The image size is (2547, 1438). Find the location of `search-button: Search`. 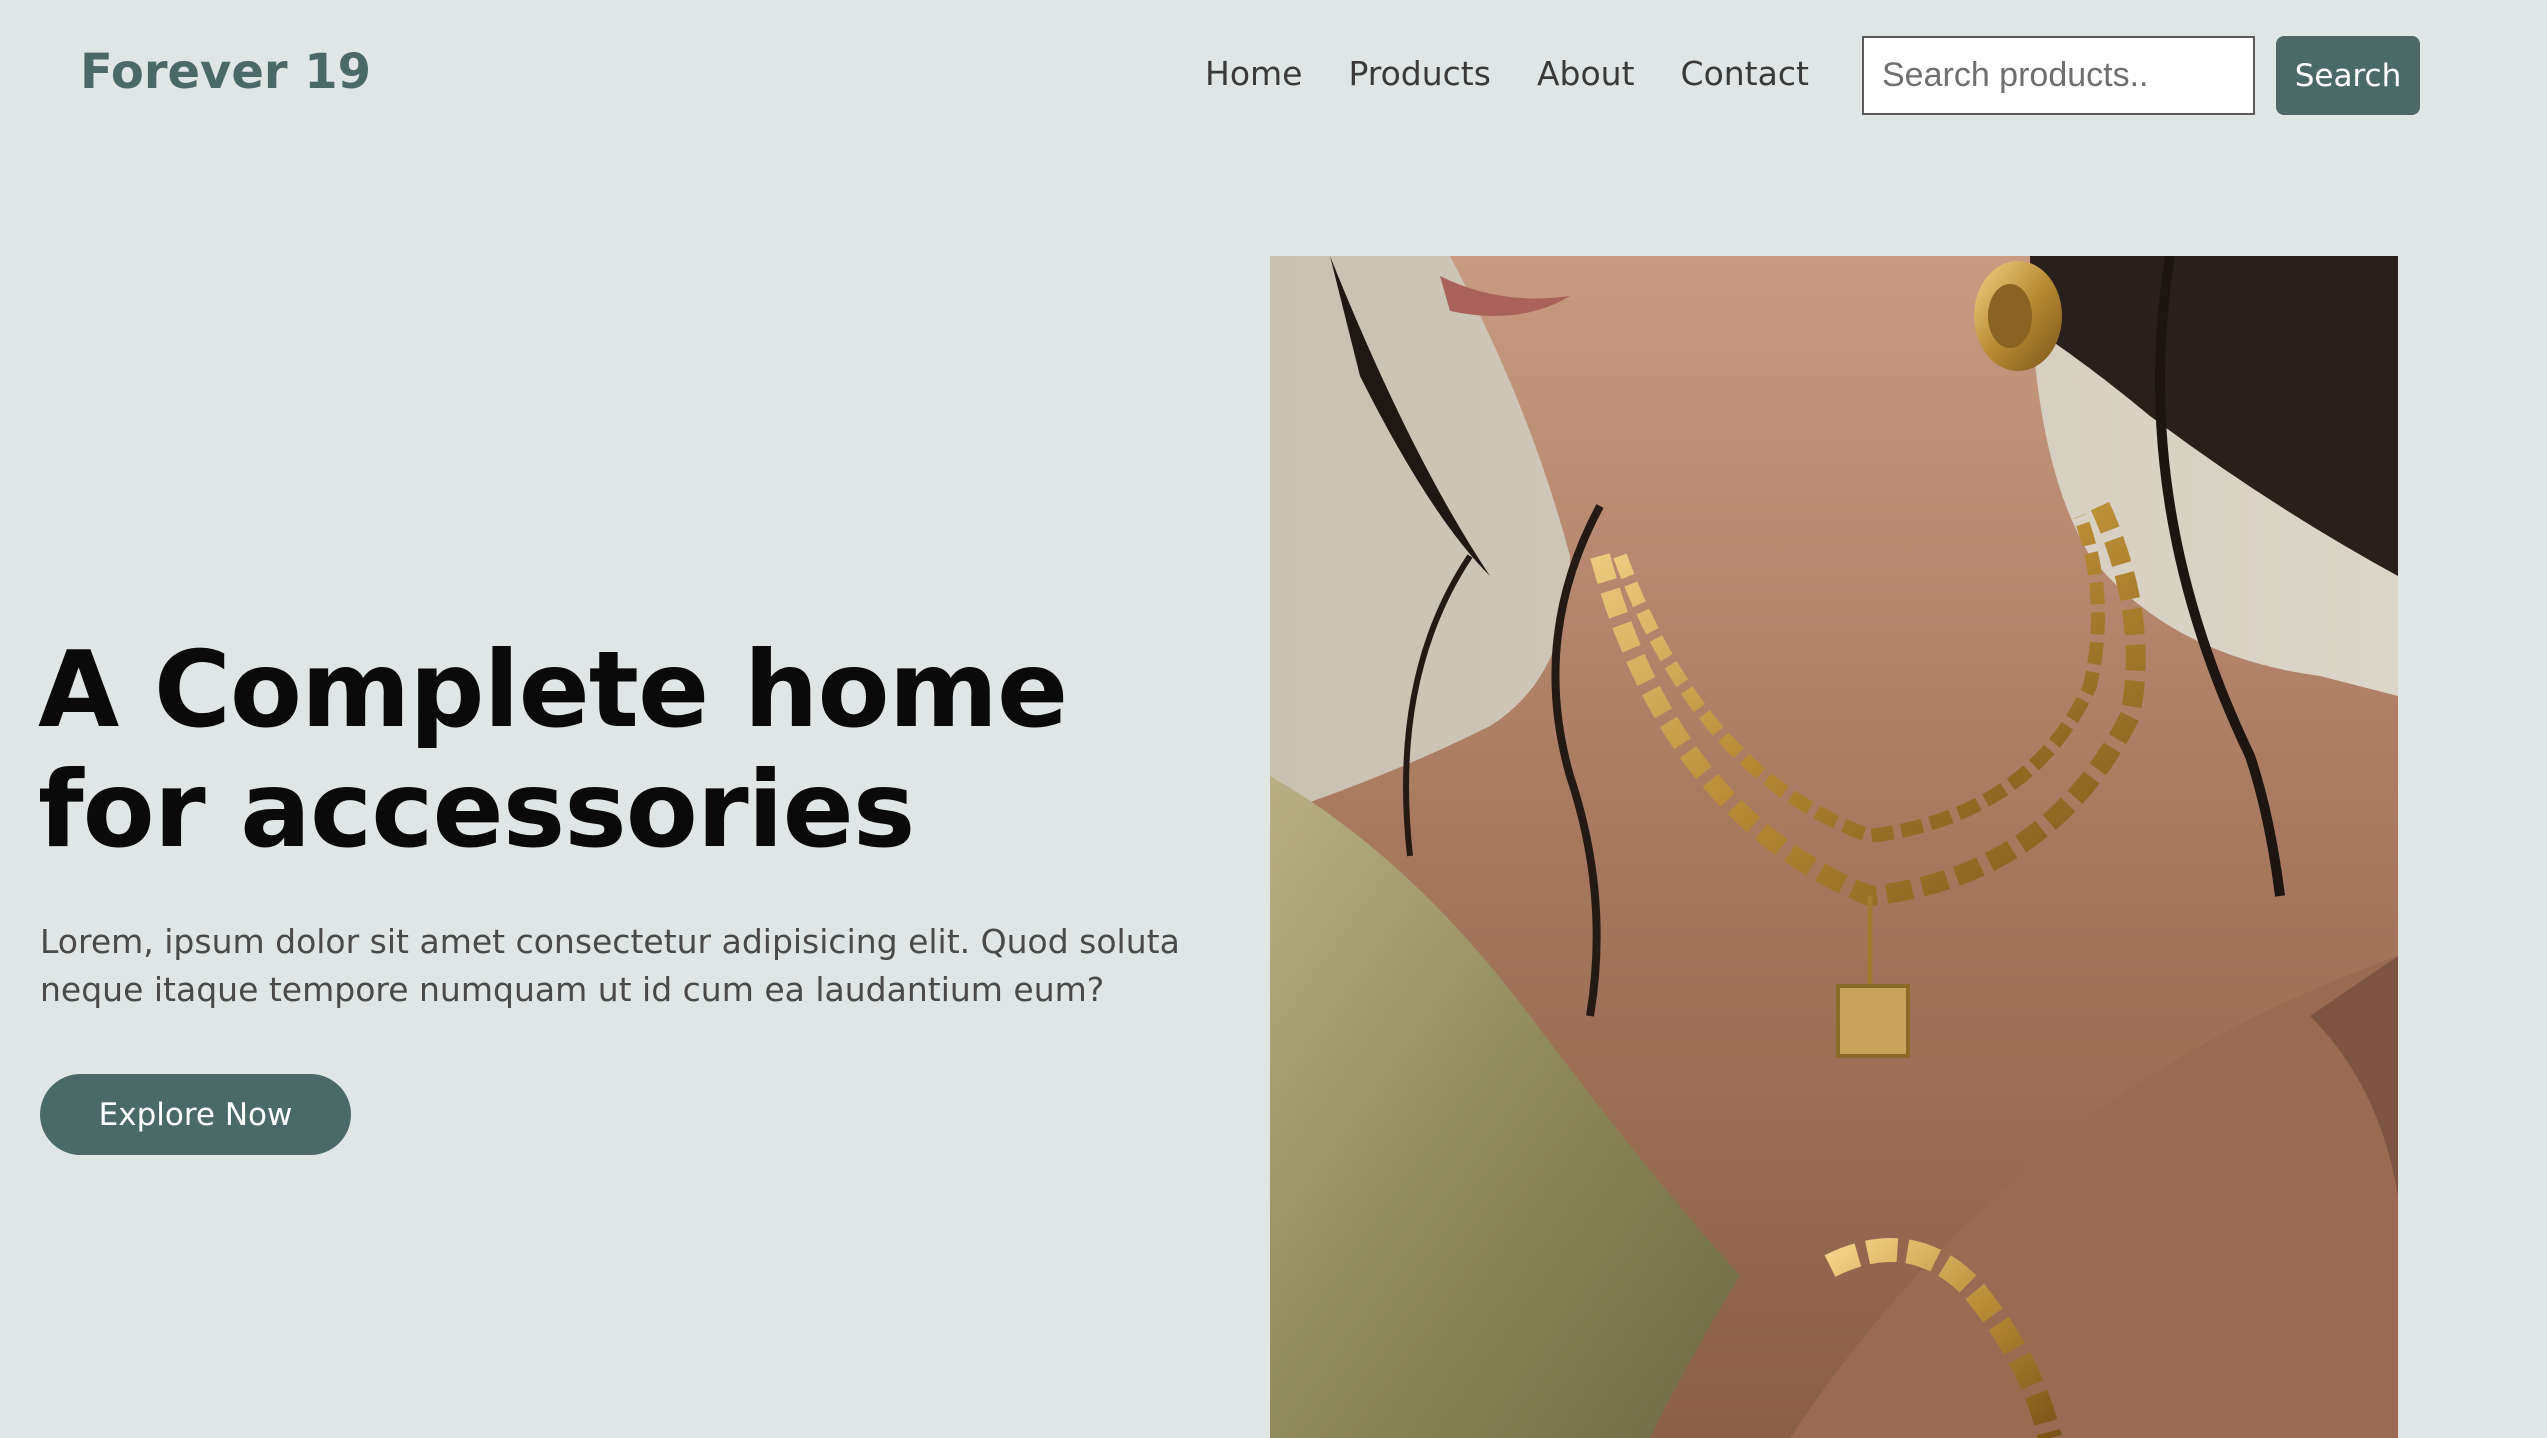

search-button: Search is located at coordinates (2348, 75).